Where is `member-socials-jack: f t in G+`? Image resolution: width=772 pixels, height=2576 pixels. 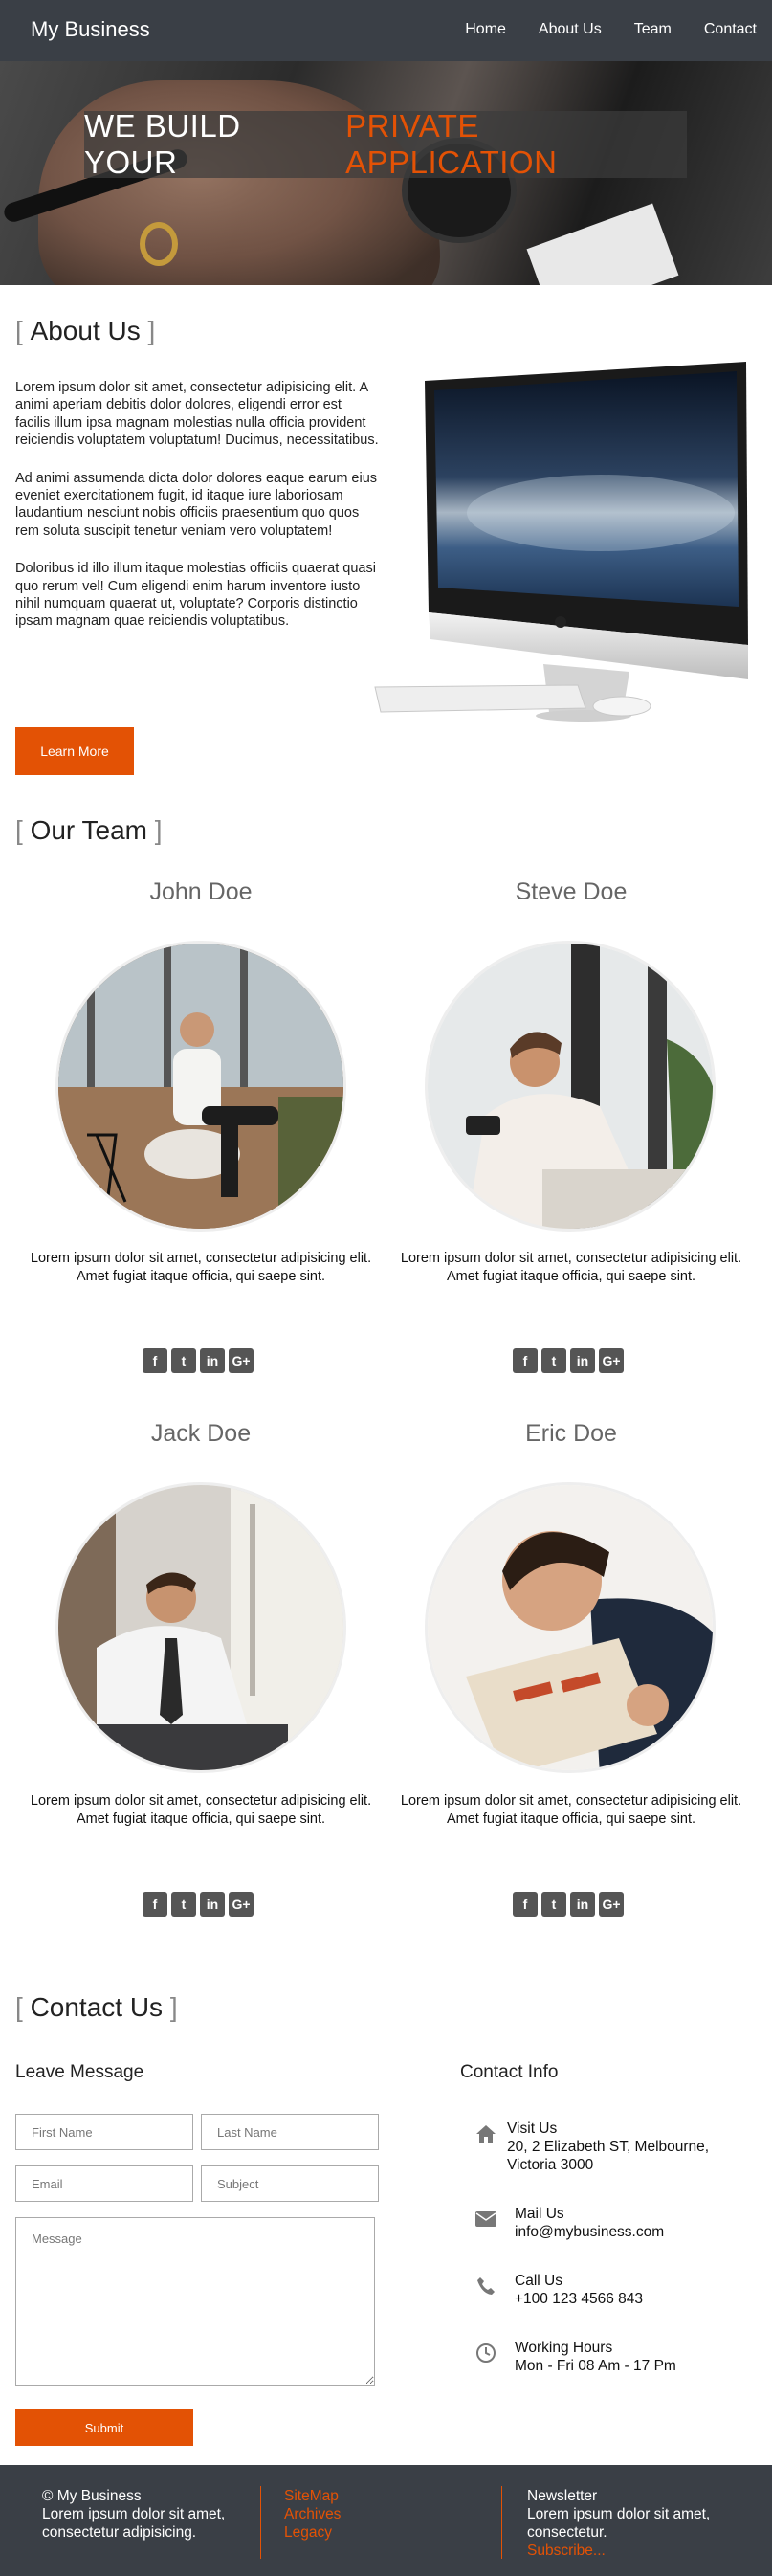
member-socials-jack: f t in G+ is located at coordinates (198, 1904).